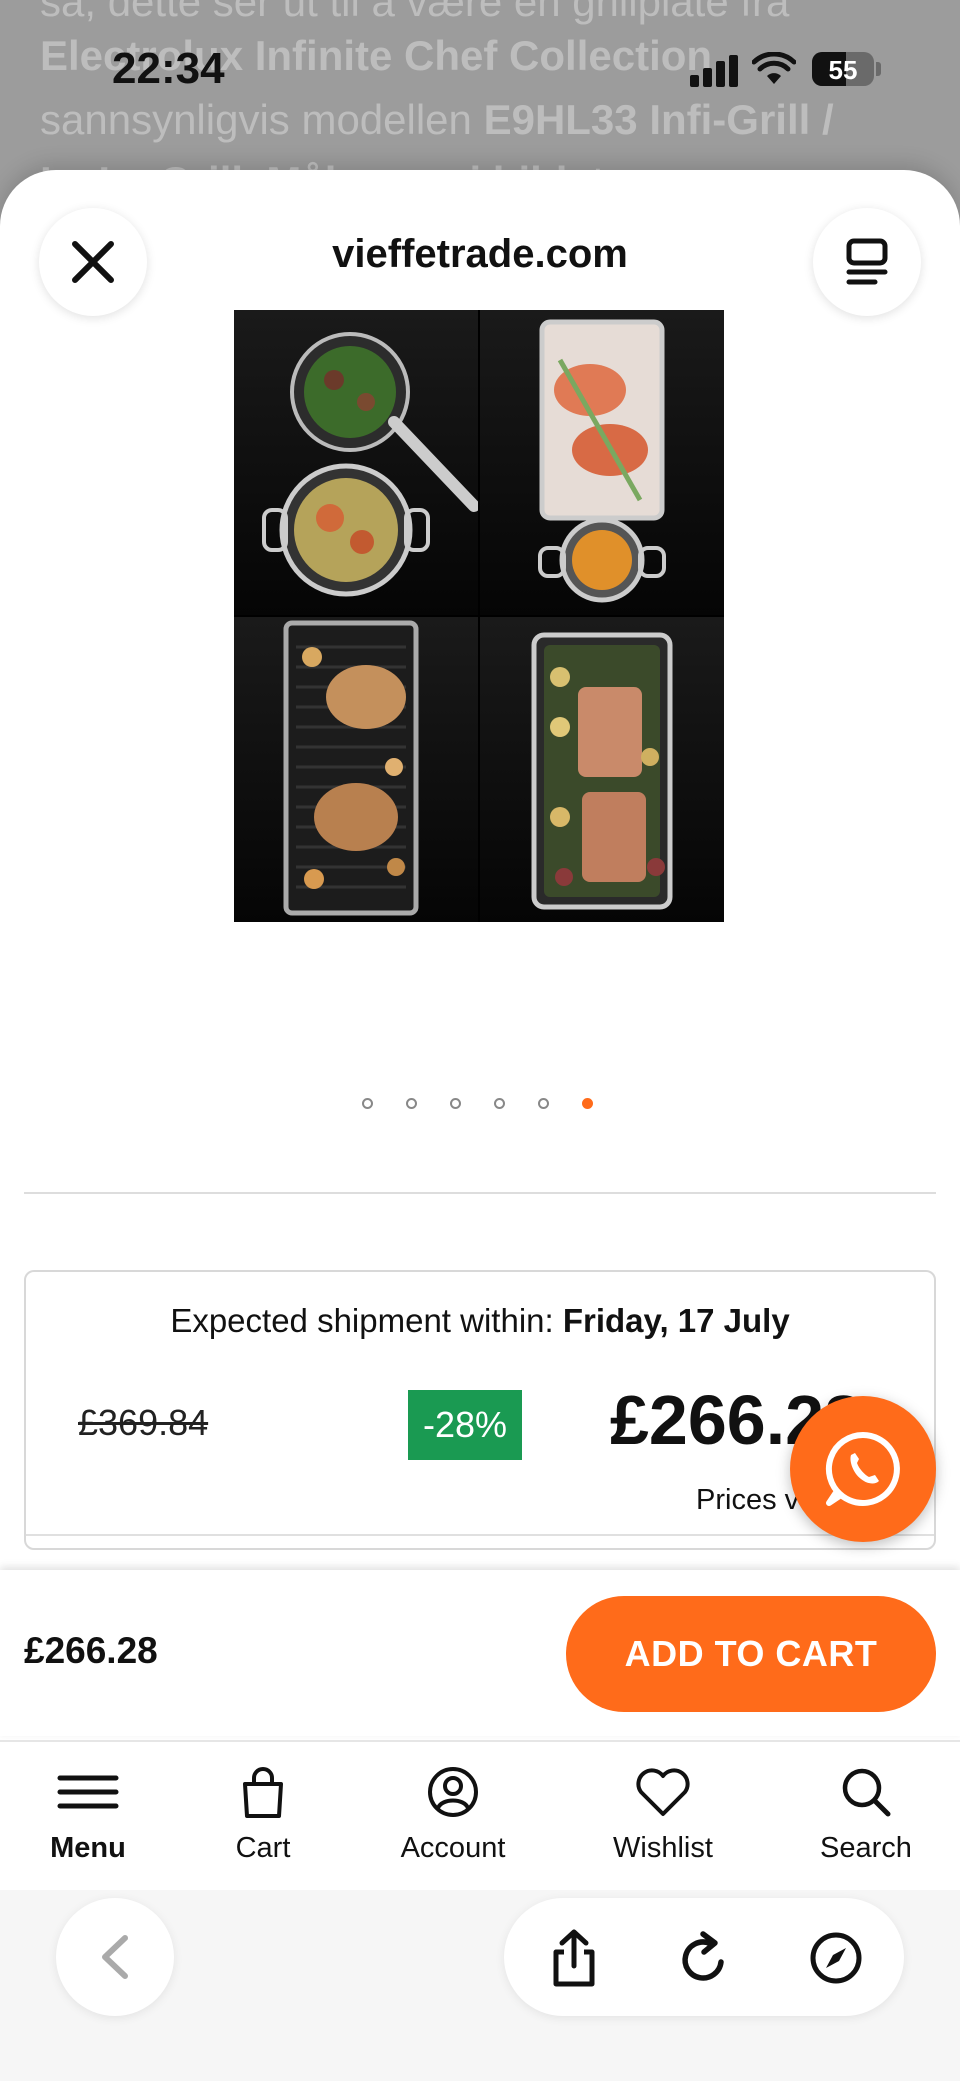  What do you see at coordinates (878, 69) in the screenshot?
I see `battery-tip` at bounding box center [878, 69].